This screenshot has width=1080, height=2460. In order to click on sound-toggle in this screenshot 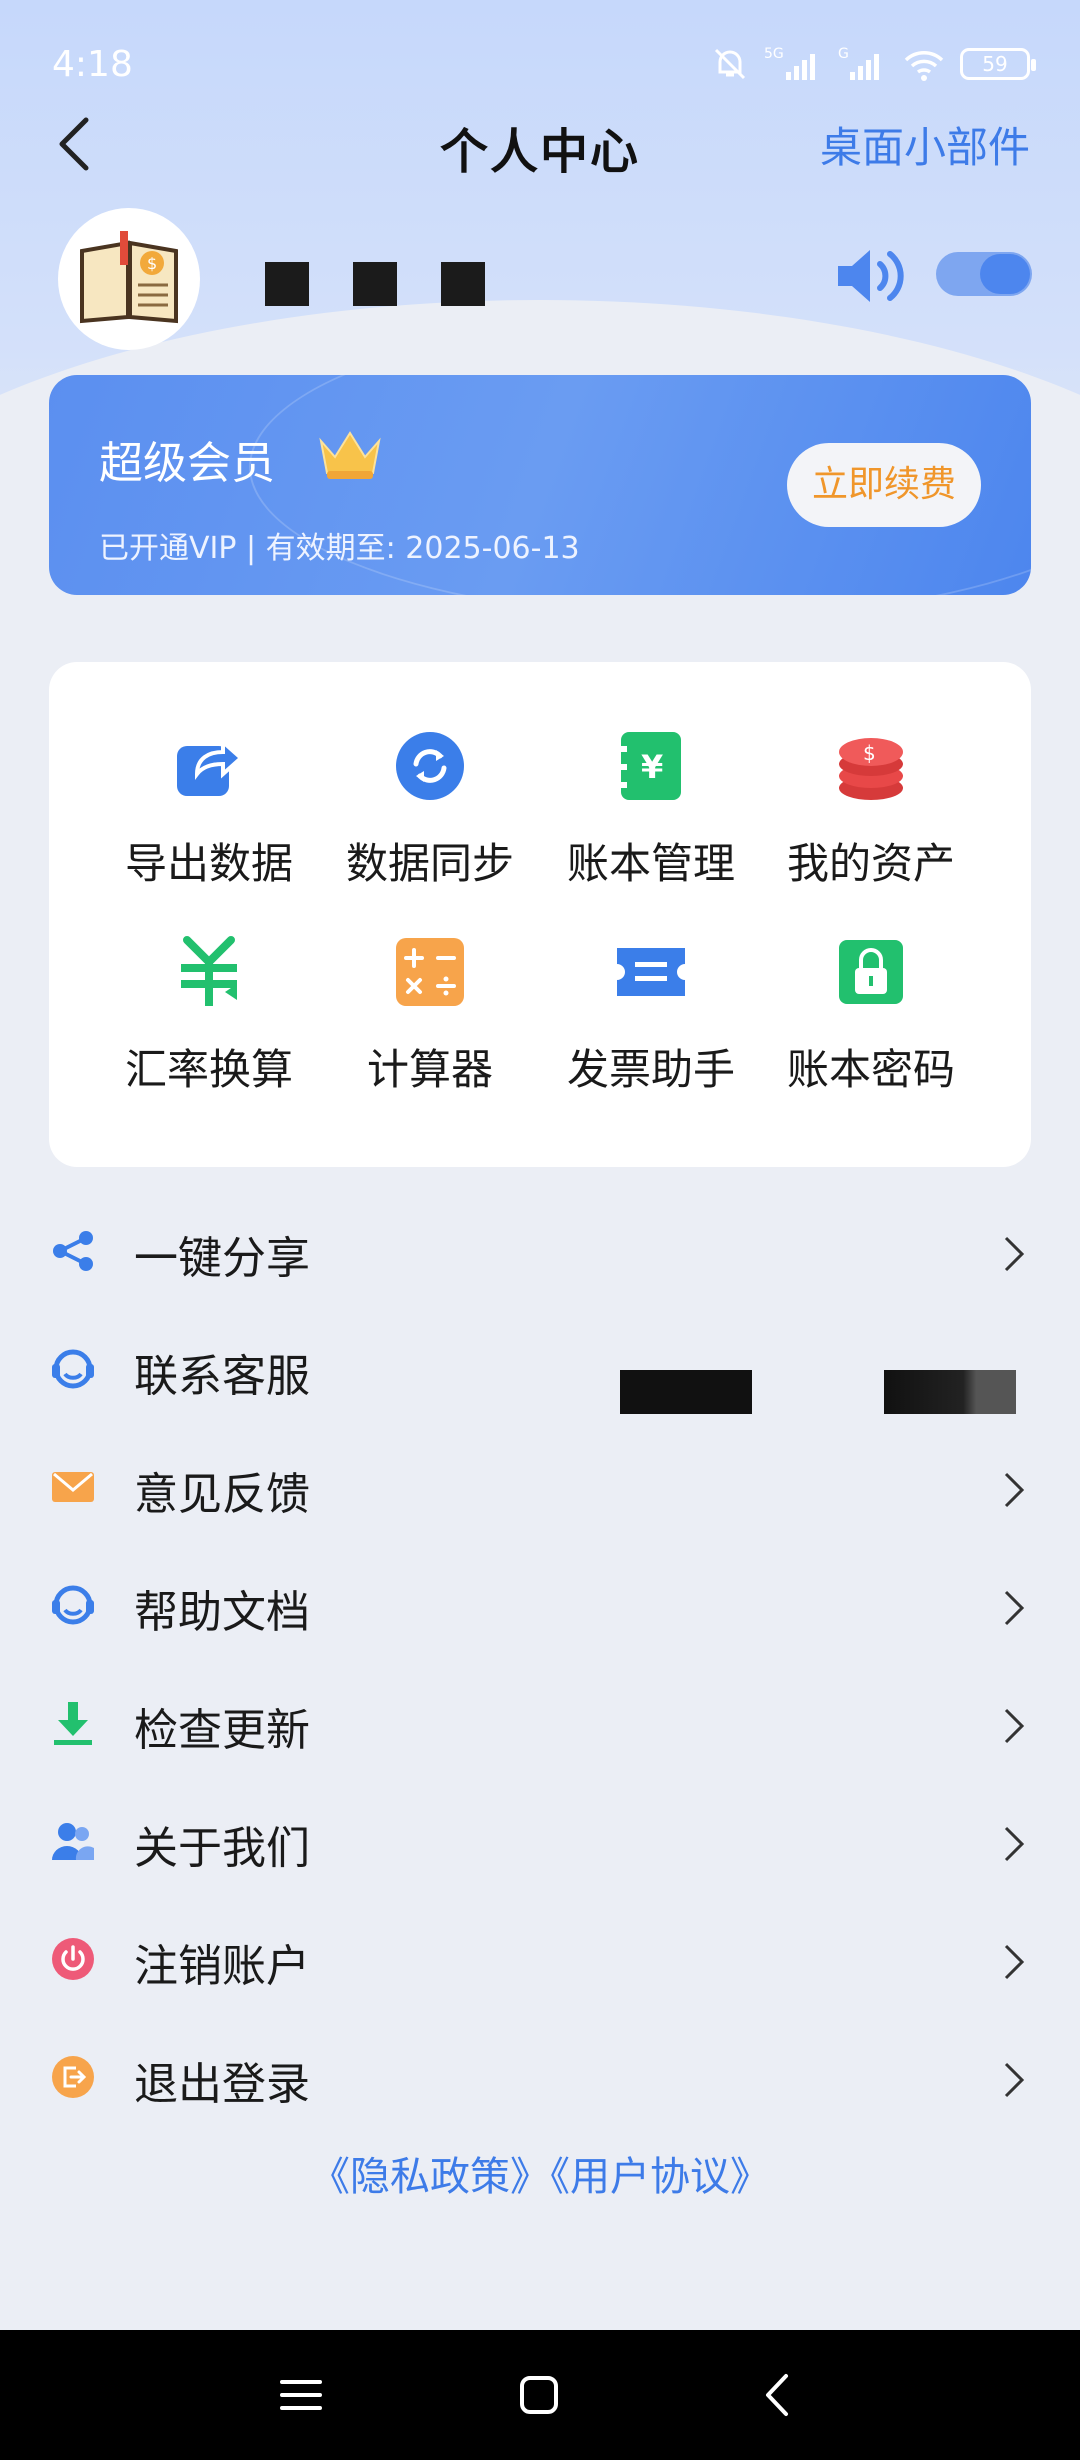, I will do `click(984, 274)`.